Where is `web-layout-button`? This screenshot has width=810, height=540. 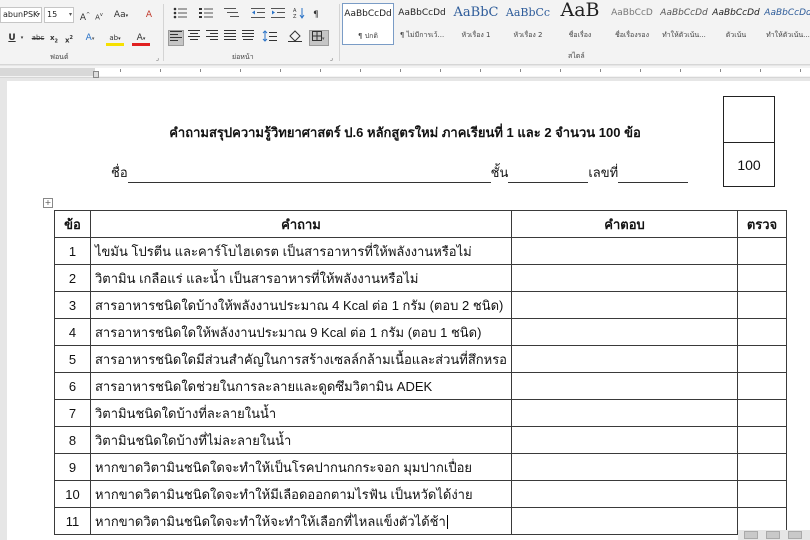
web-layout-button is located at coordinates (795, 535).